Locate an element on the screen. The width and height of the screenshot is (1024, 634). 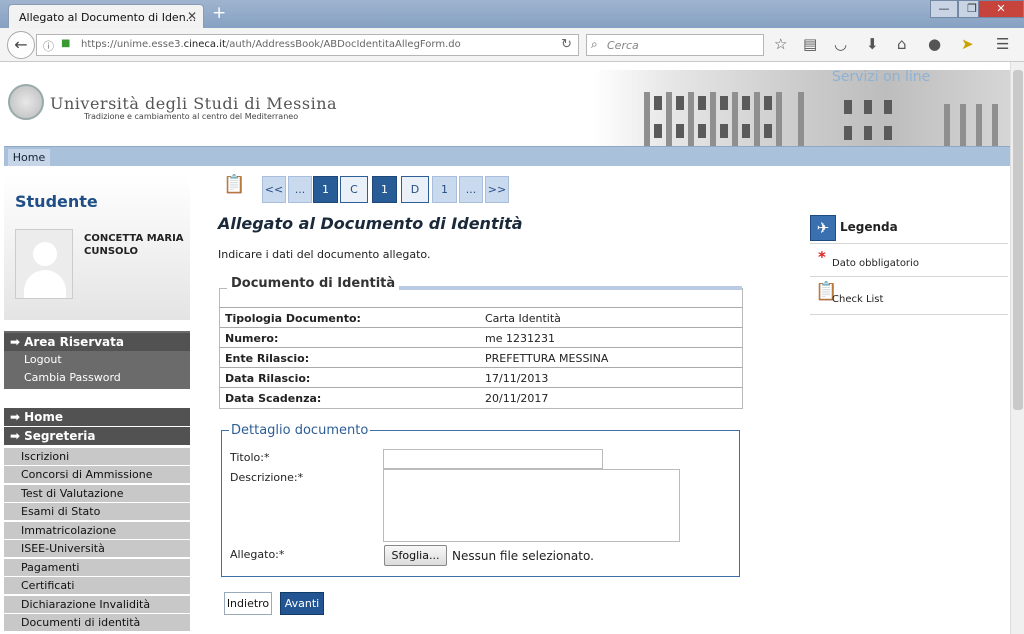
documento-legend: Documento di Identità is located at coordinates (313, 283).